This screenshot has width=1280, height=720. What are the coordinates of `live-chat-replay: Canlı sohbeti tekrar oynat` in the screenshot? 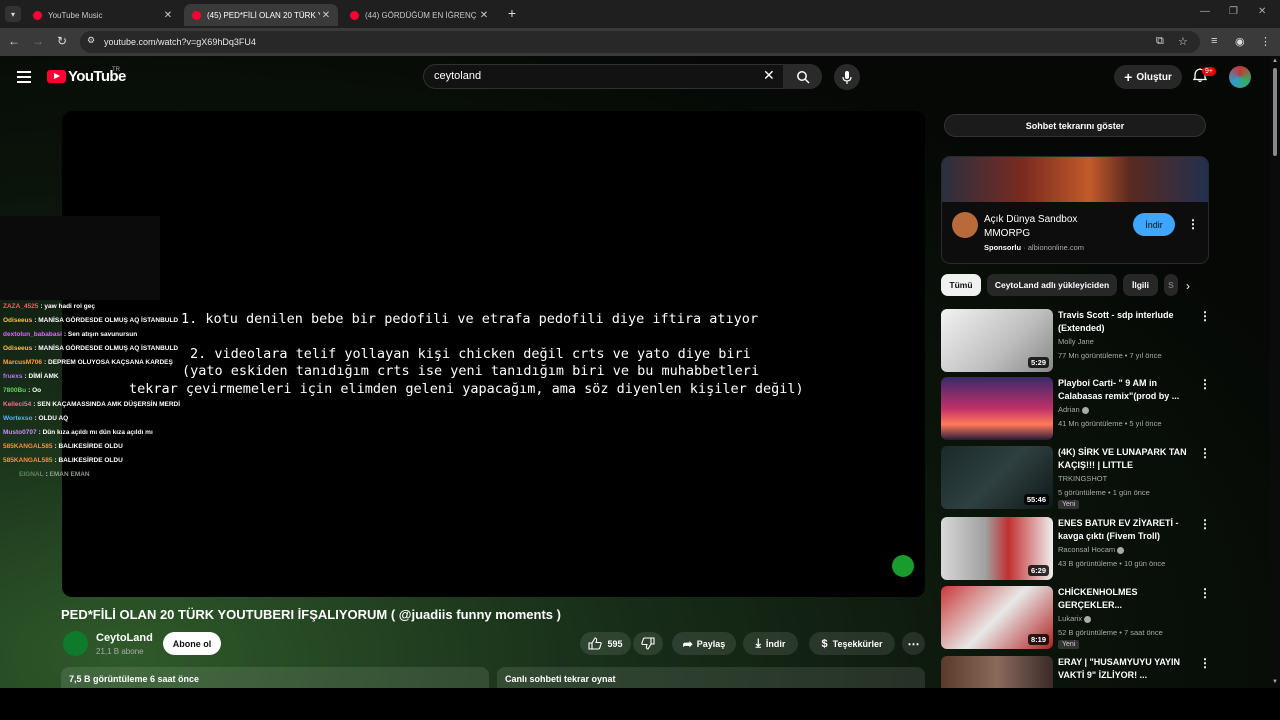 It's located at (711, 677).